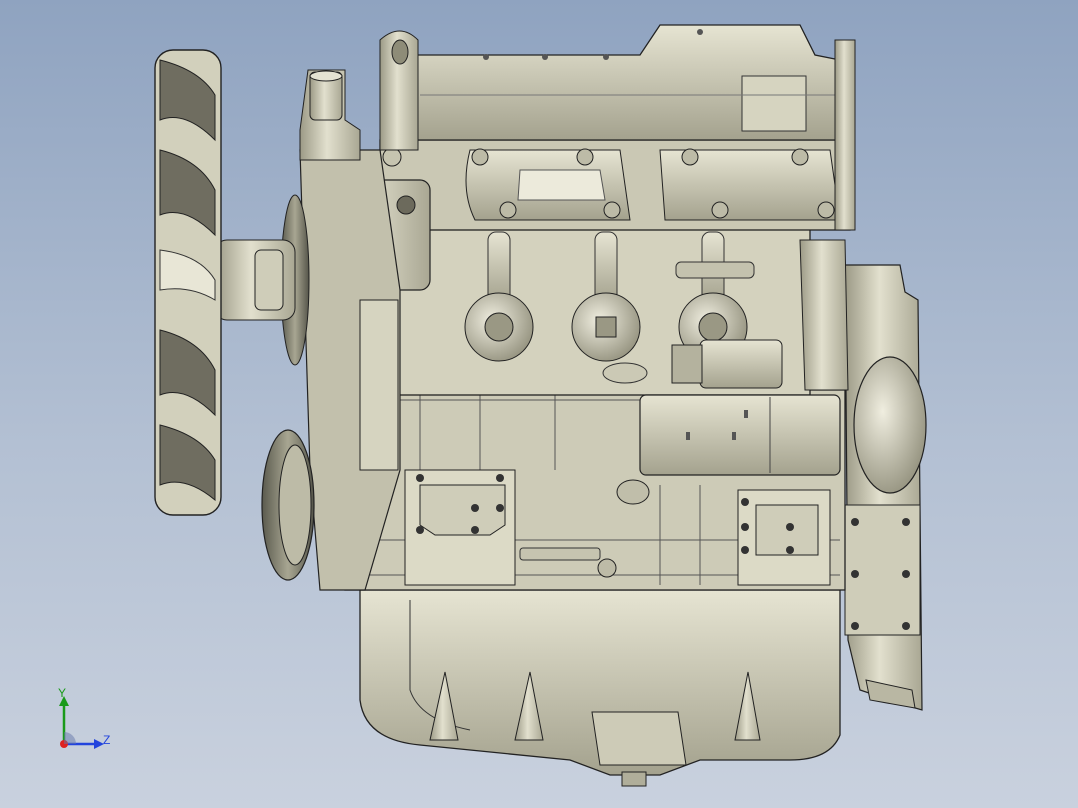 The width and height of the screenshot is (1078, 808). Describe the element at coordinates (600, 688) in the screenshot. I see `oil-pan` at that location.